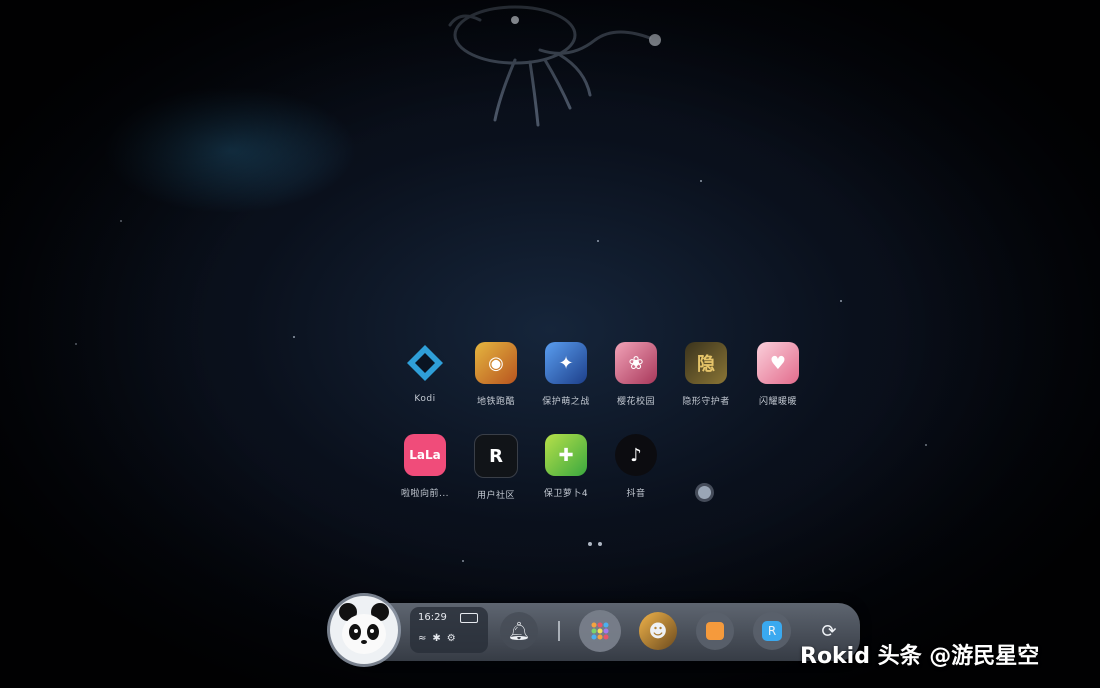 The width and height of the screenshot is (1100, 688). Describe the element at coordinates (566, 455) in the screenshot. I see `carrot-defense-icon: ✚` at that location.